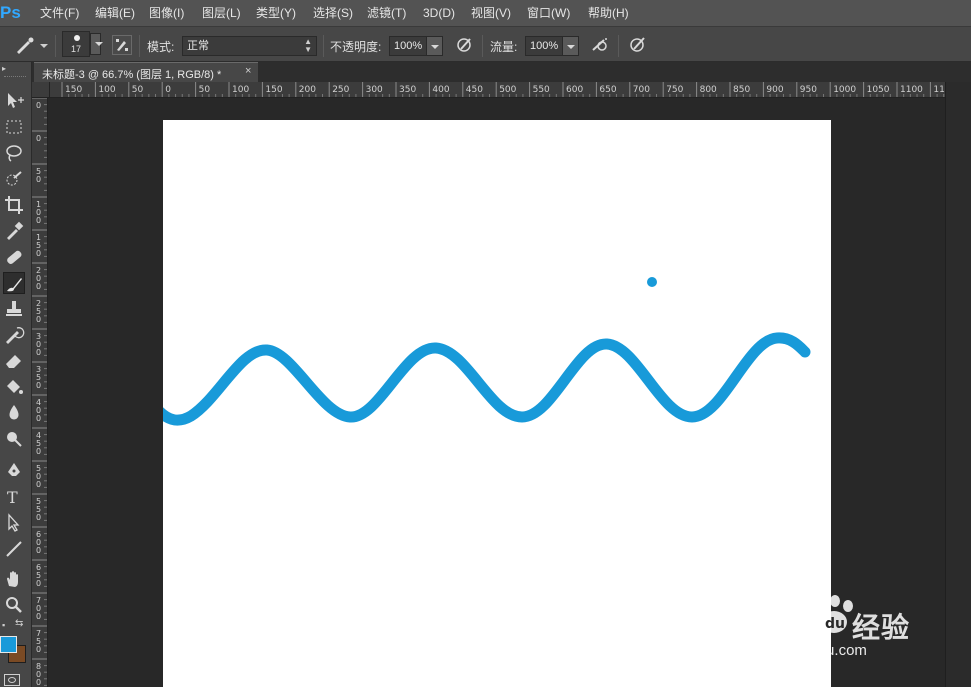 The height and width of the screenshot is (687, 971). I want to click on opacity-input: 100%, so click(408, 46).